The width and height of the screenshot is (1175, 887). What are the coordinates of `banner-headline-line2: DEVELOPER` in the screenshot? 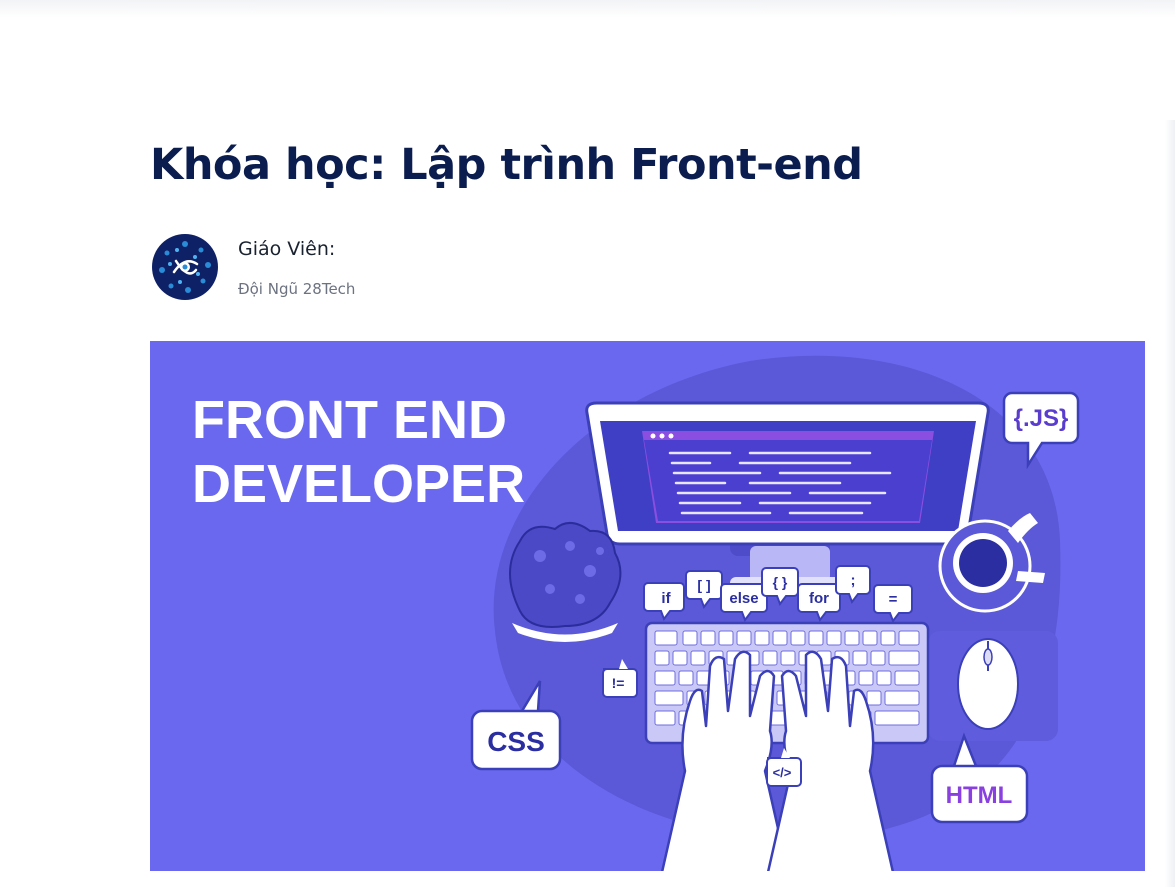 It's located at (359, 484).